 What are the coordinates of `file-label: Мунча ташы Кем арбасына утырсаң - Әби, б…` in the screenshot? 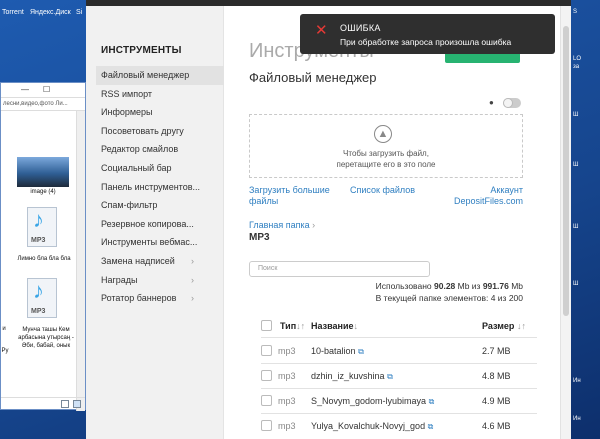 It's located at (46, 338).